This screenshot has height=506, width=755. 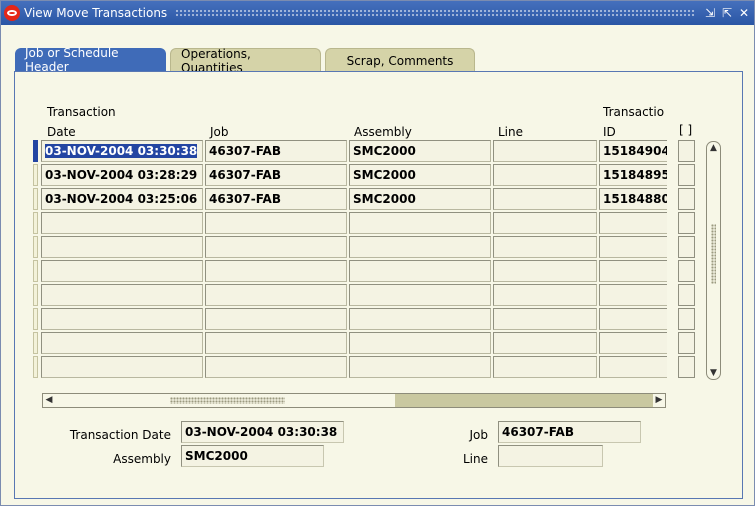 I want to click on scroll-right-icon: ▶, so click(x=659, y=400).